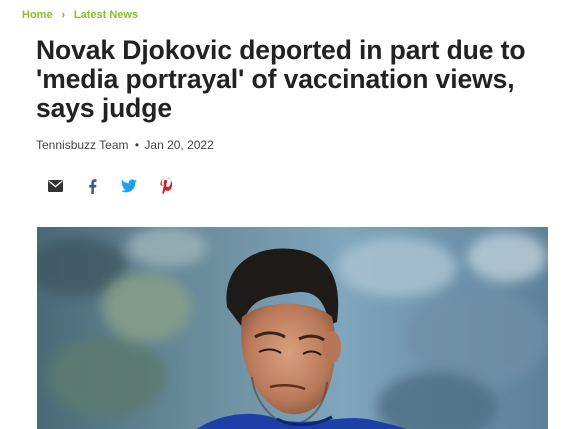 The height and width of the screenshot is (429, 580). I want to click on pinterest-icon, so click(166, 186).